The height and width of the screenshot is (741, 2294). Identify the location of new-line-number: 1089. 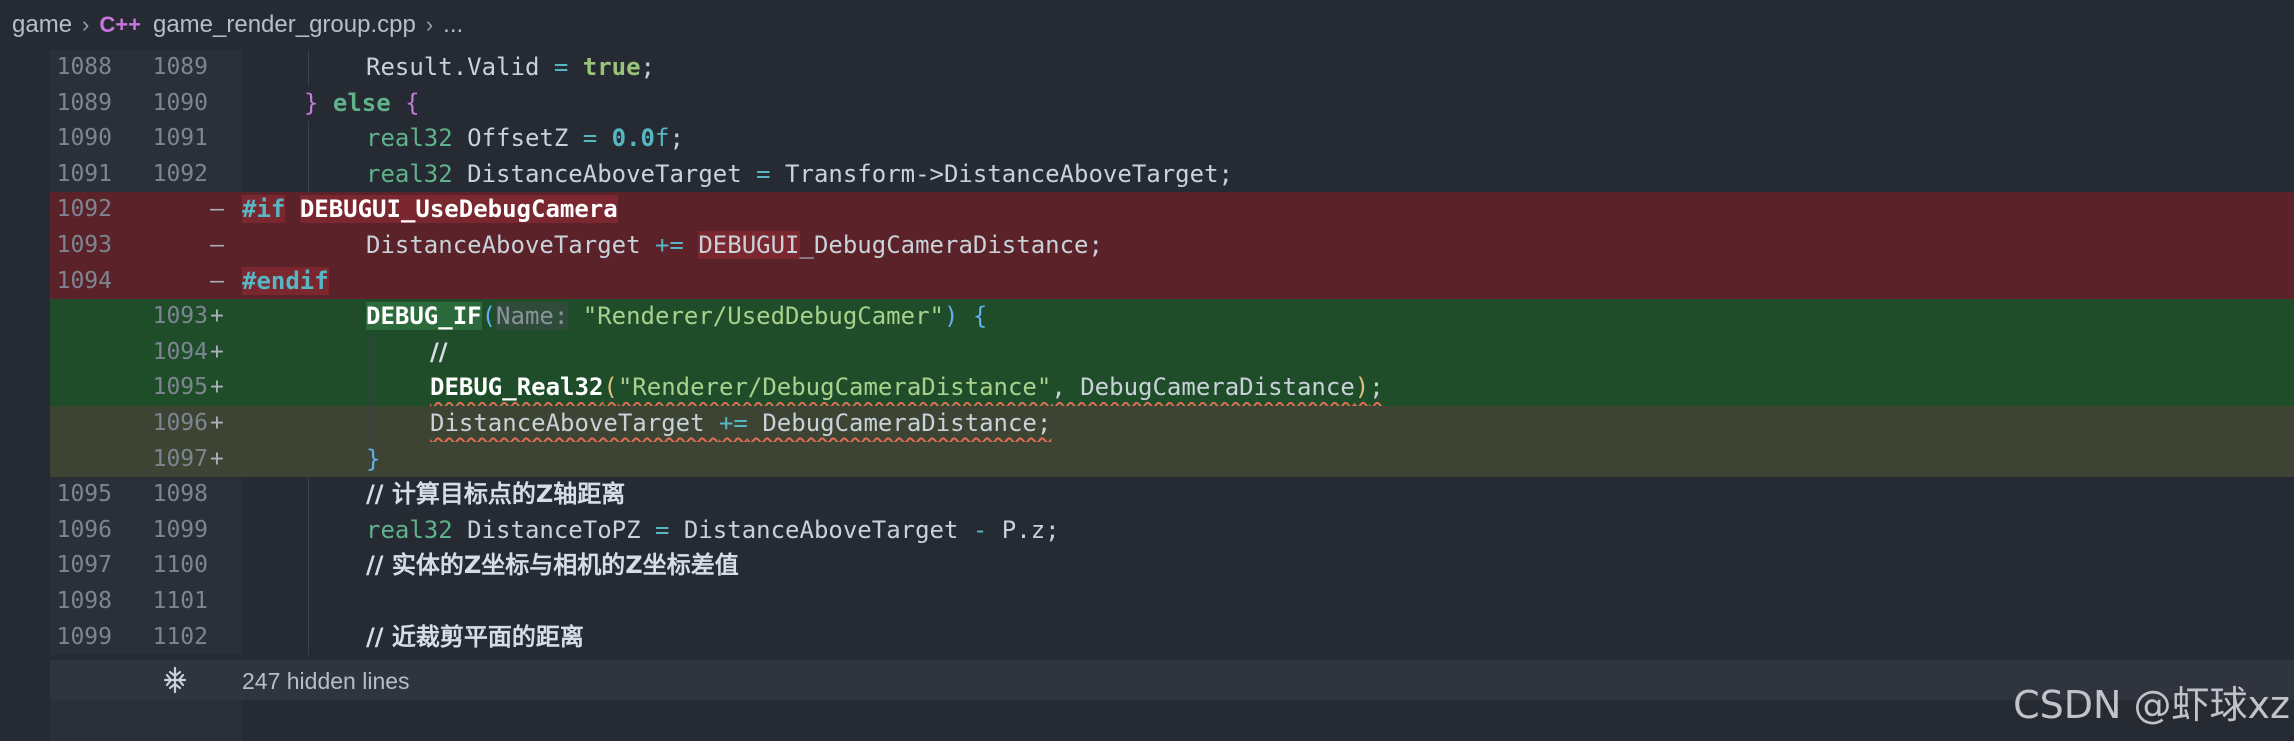
(180, 67).